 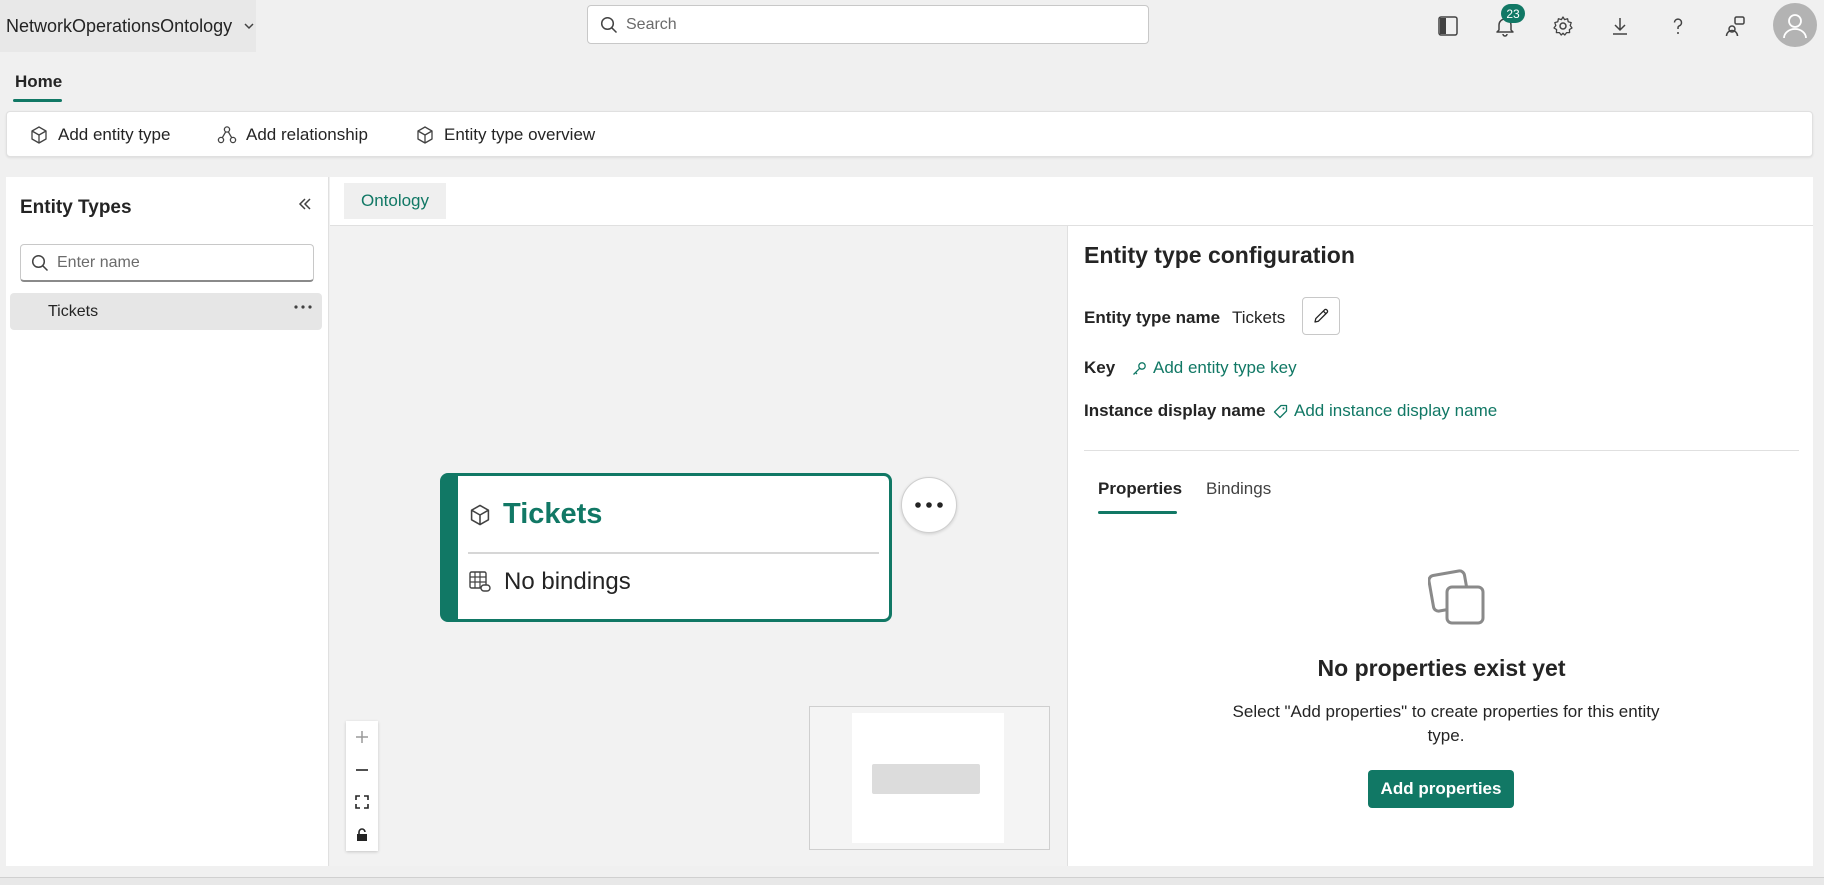 I want to click on zoom-controls, so click(x=362, y=786).